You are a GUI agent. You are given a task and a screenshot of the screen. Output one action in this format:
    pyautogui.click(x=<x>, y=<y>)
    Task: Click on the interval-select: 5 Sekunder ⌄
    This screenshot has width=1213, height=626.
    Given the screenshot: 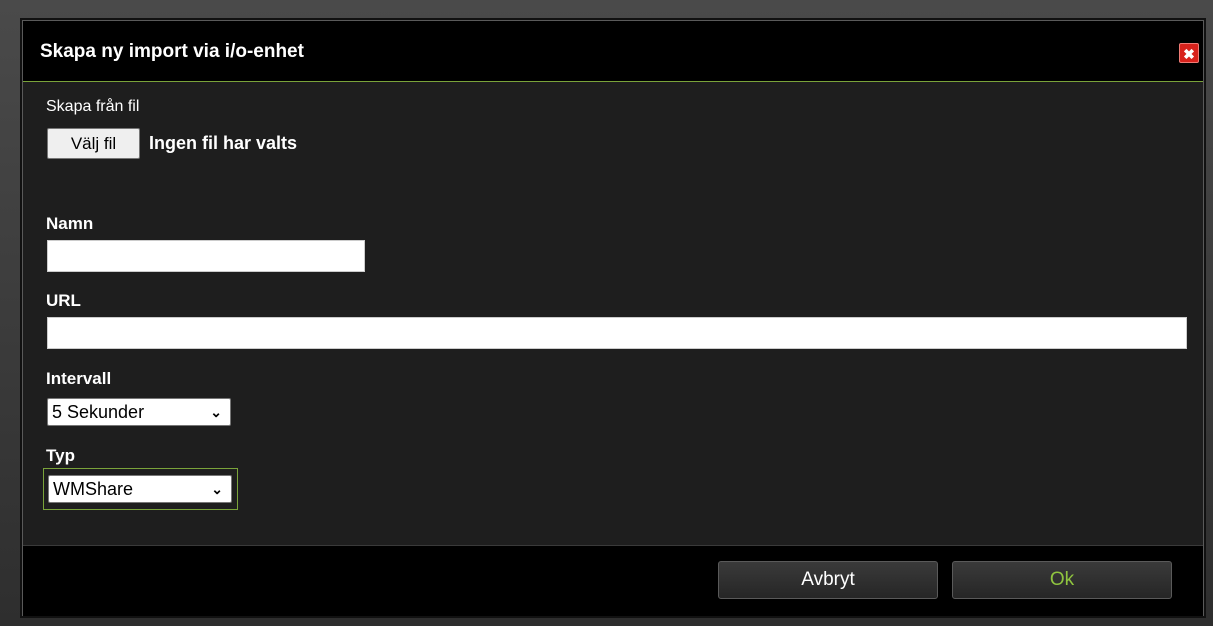 What is the action you would take?
    pyautogui.click(x=139, y=412)
    